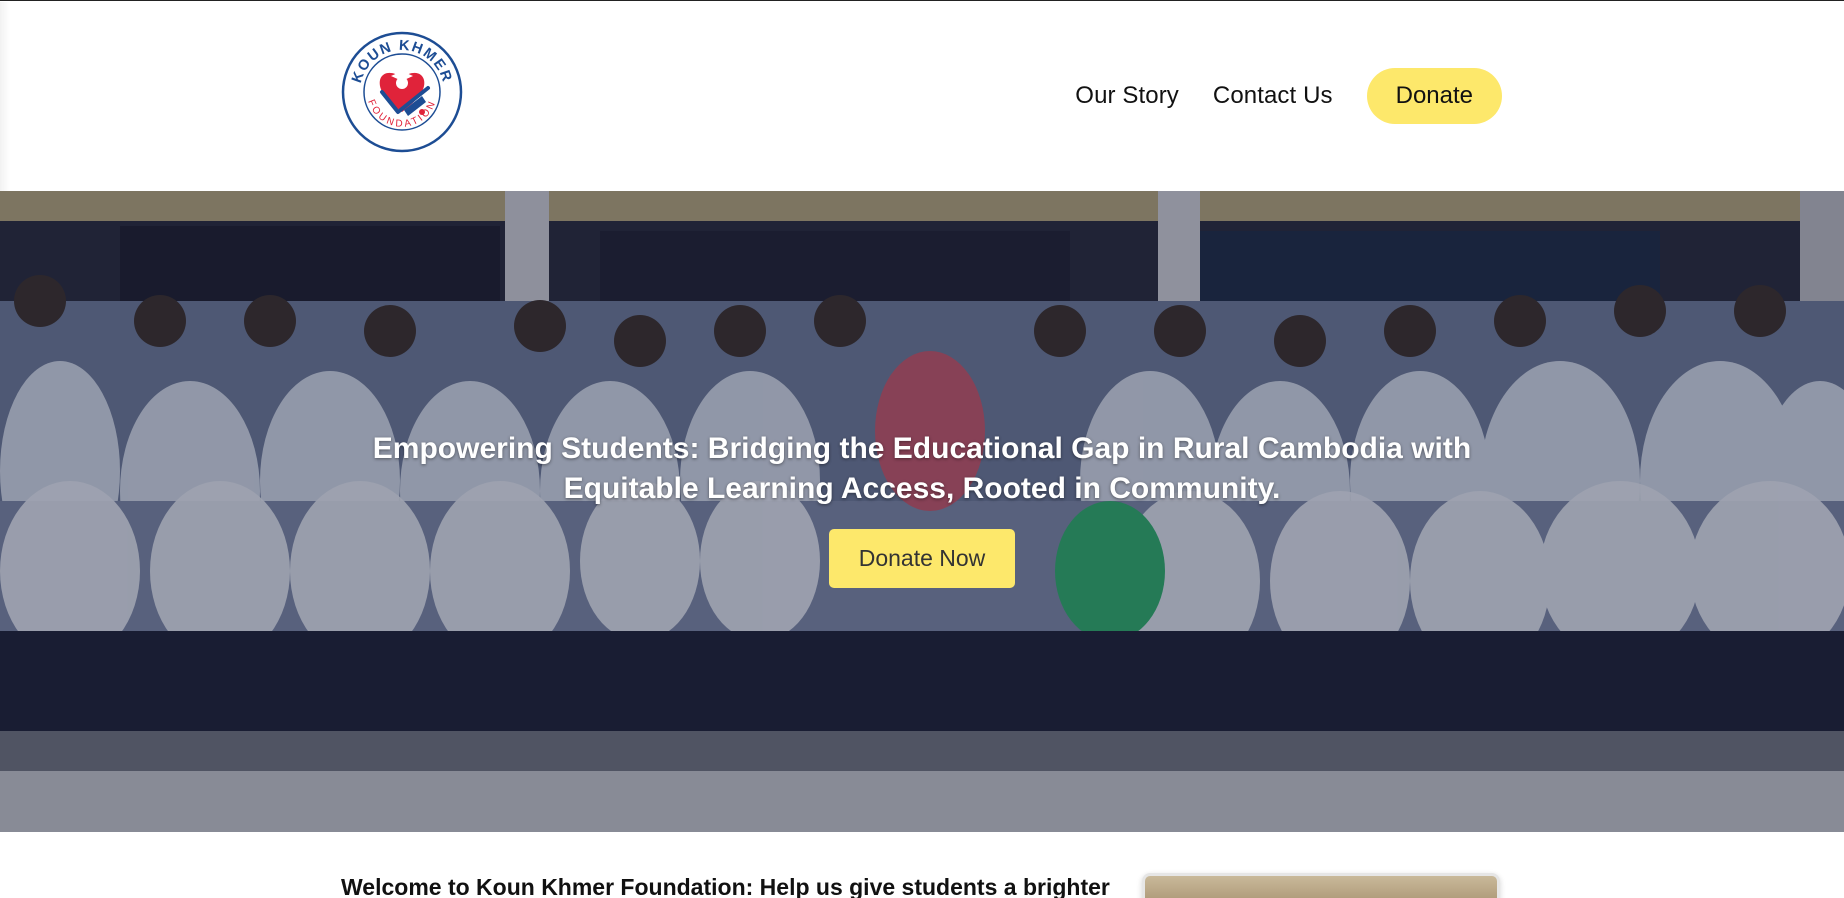 This screenshot has width=1844, height=898. I want to click on main-nav: Our Story Contact Us Donate, so click(1288, 96).